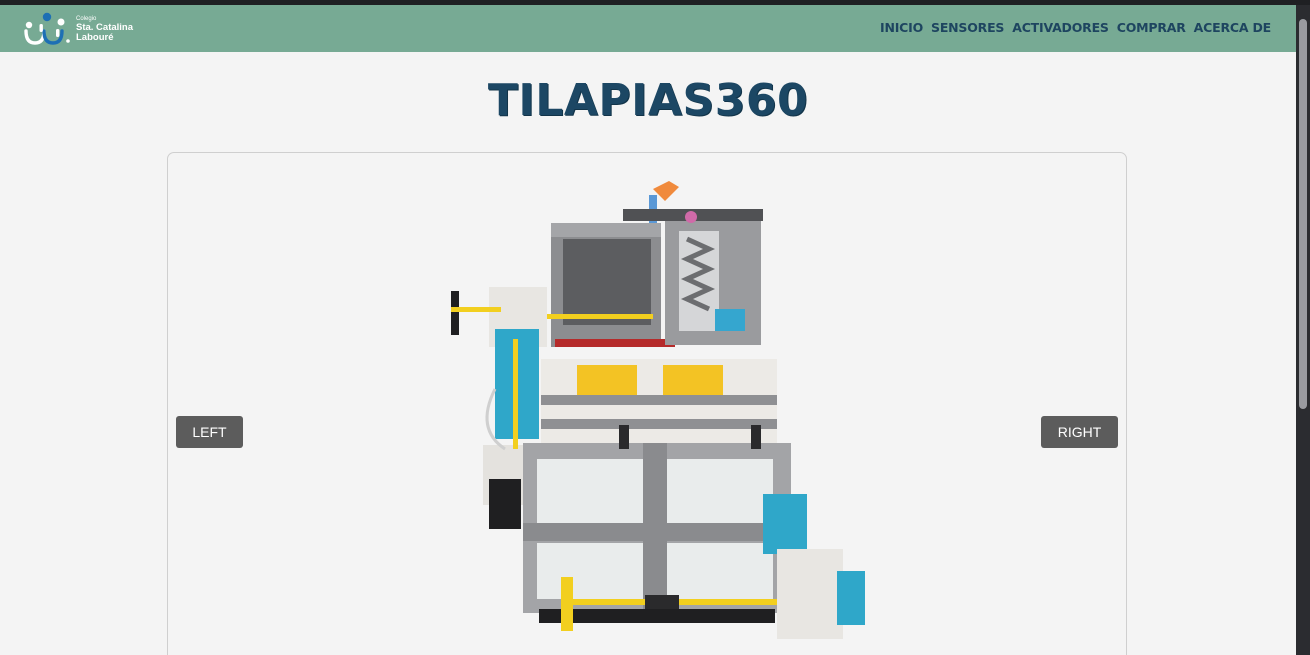 This screenshot has width=1310, height=655. I want to click on school-logo-icon, so click(47, 28).